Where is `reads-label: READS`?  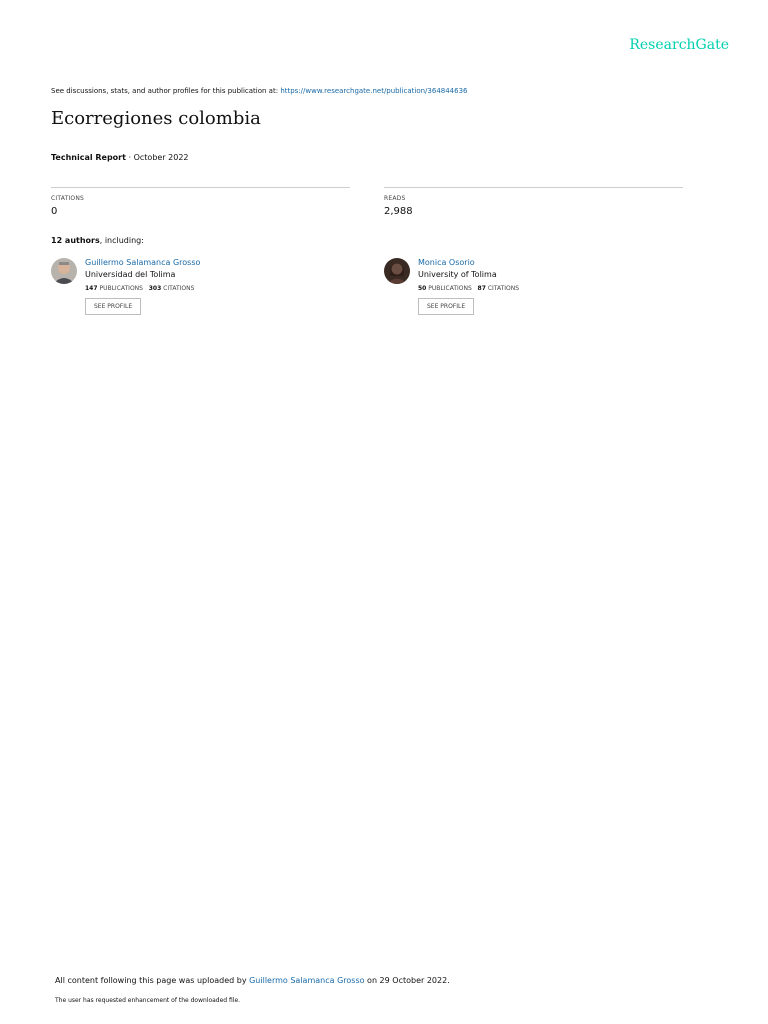 reads-label: READS is located at coordinates (395, 198).